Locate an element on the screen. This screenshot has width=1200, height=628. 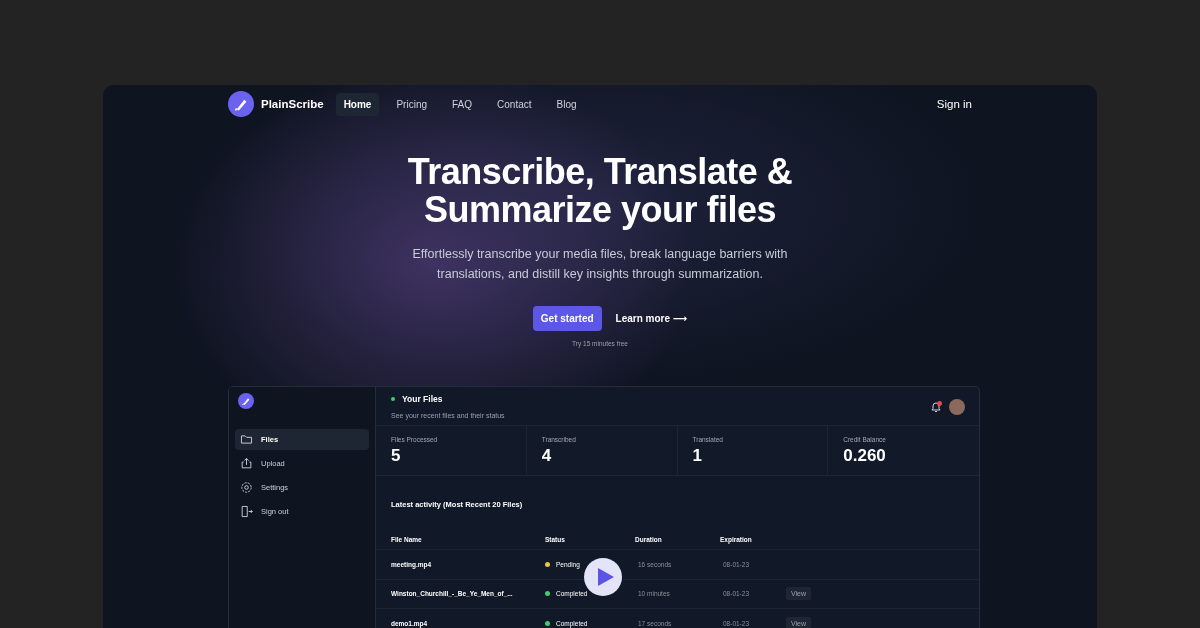
hero-subtitle: Effortlessly transcribe your media files, break language barriers with translations, and distill key insights through summarization. is located at coordinates (600, 264).